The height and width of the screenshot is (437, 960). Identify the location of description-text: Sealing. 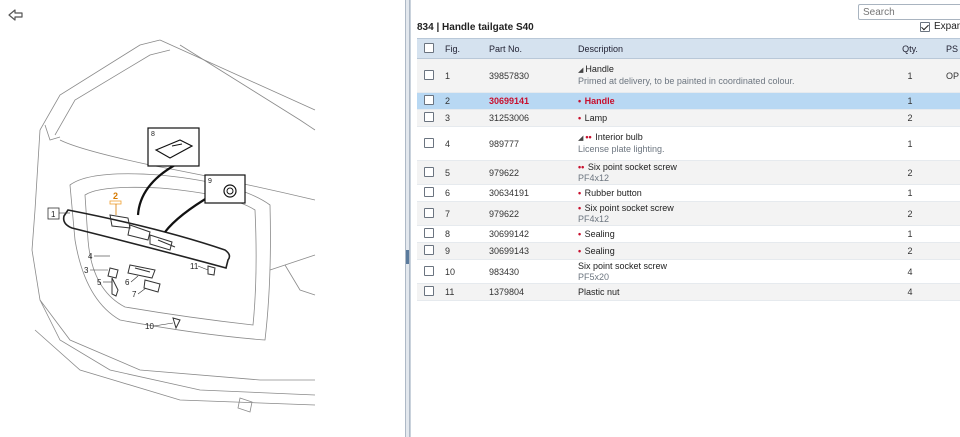
(599, 250).